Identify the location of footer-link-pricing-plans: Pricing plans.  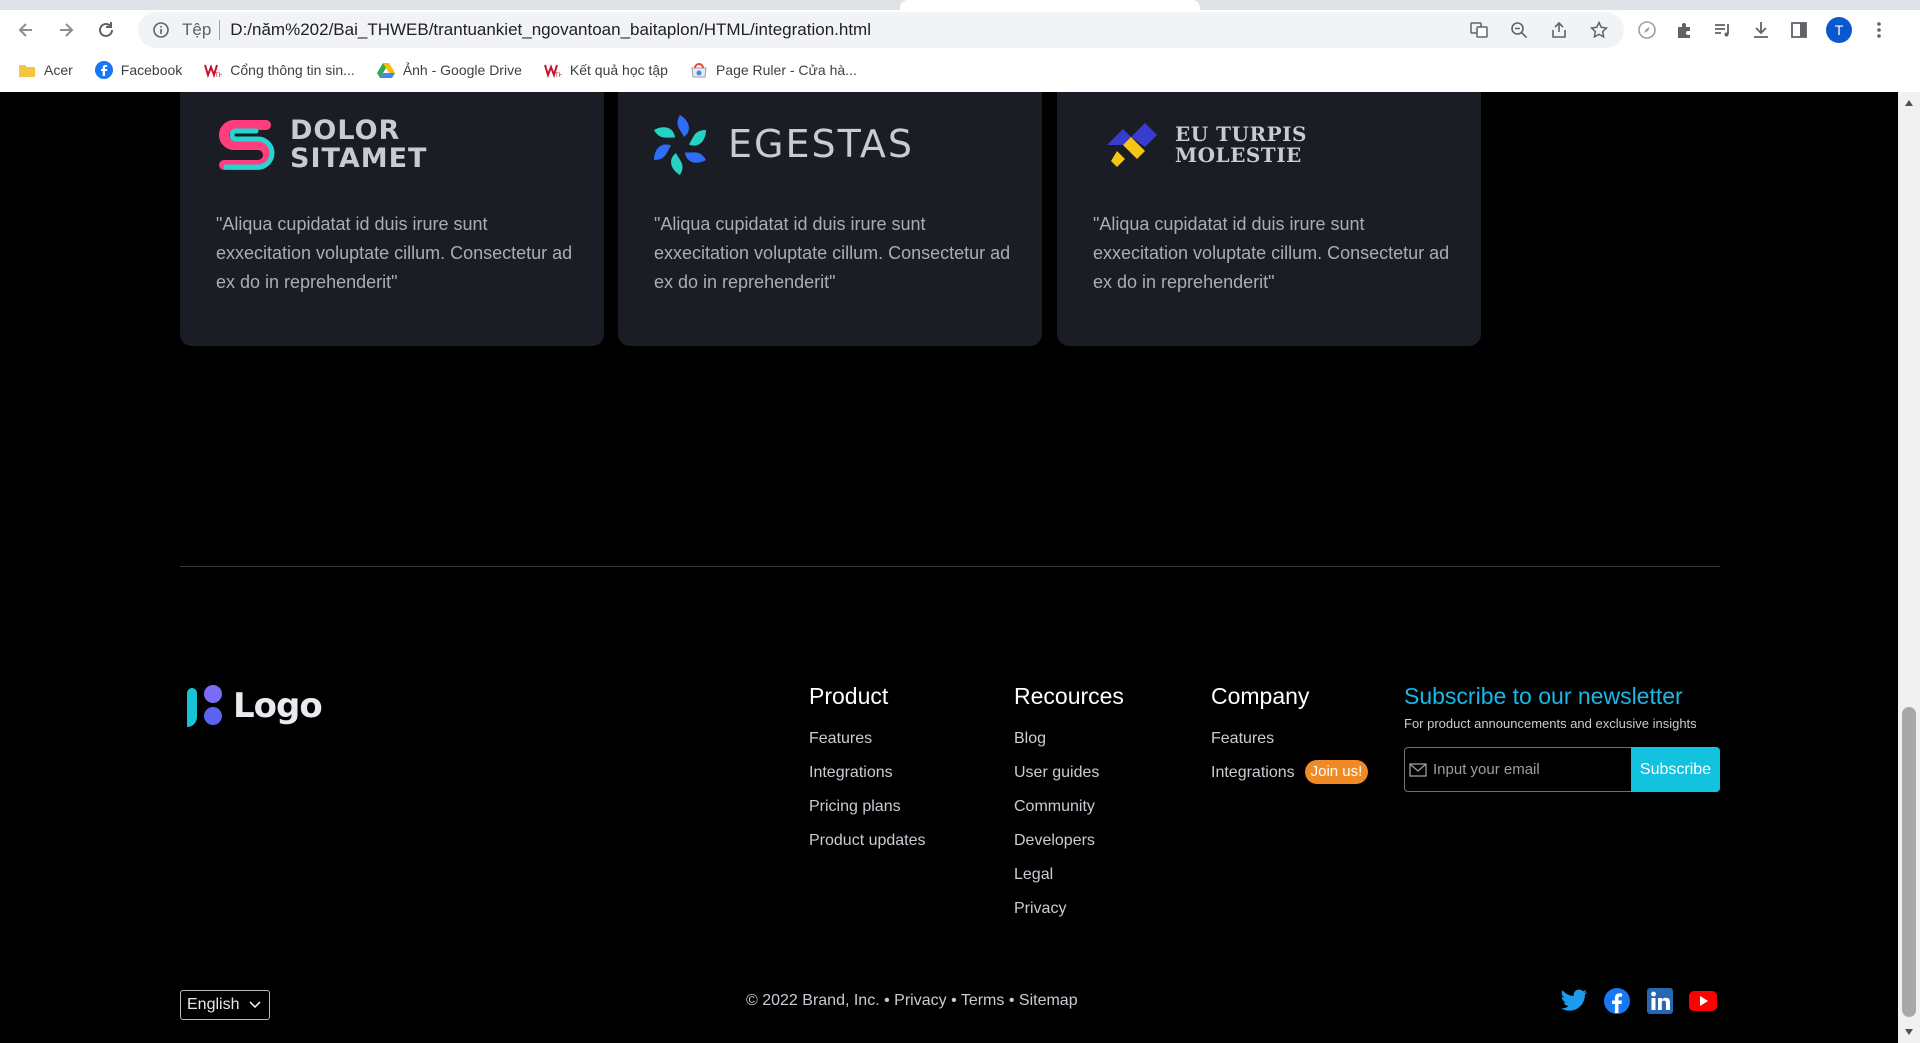
(867, 813).